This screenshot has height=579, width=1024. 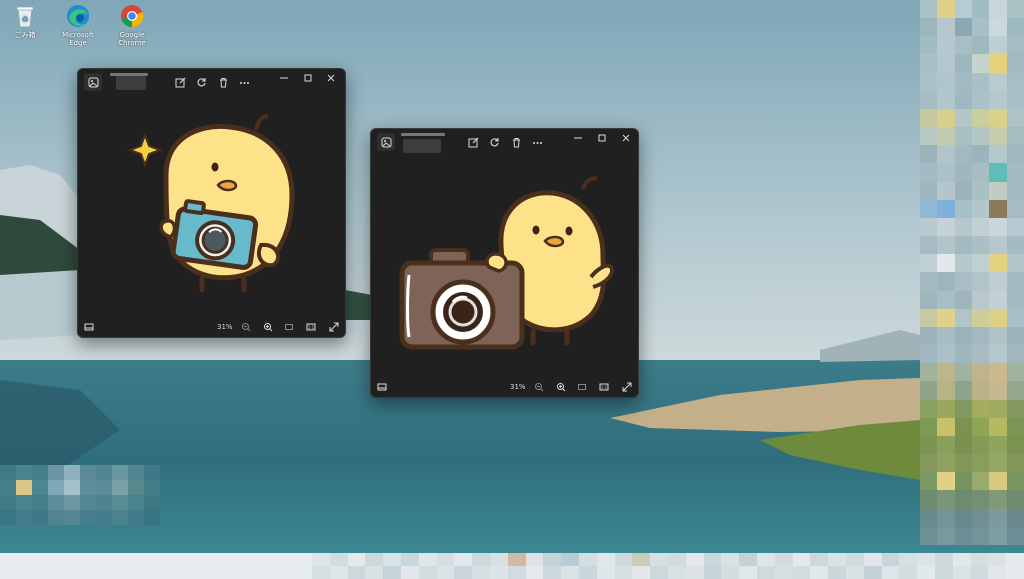 What do you see at coordinates (80, 495) in the screenshot?
I see `pixelated-desktop-icons-bottom-left` at bounding box center [80, 495].